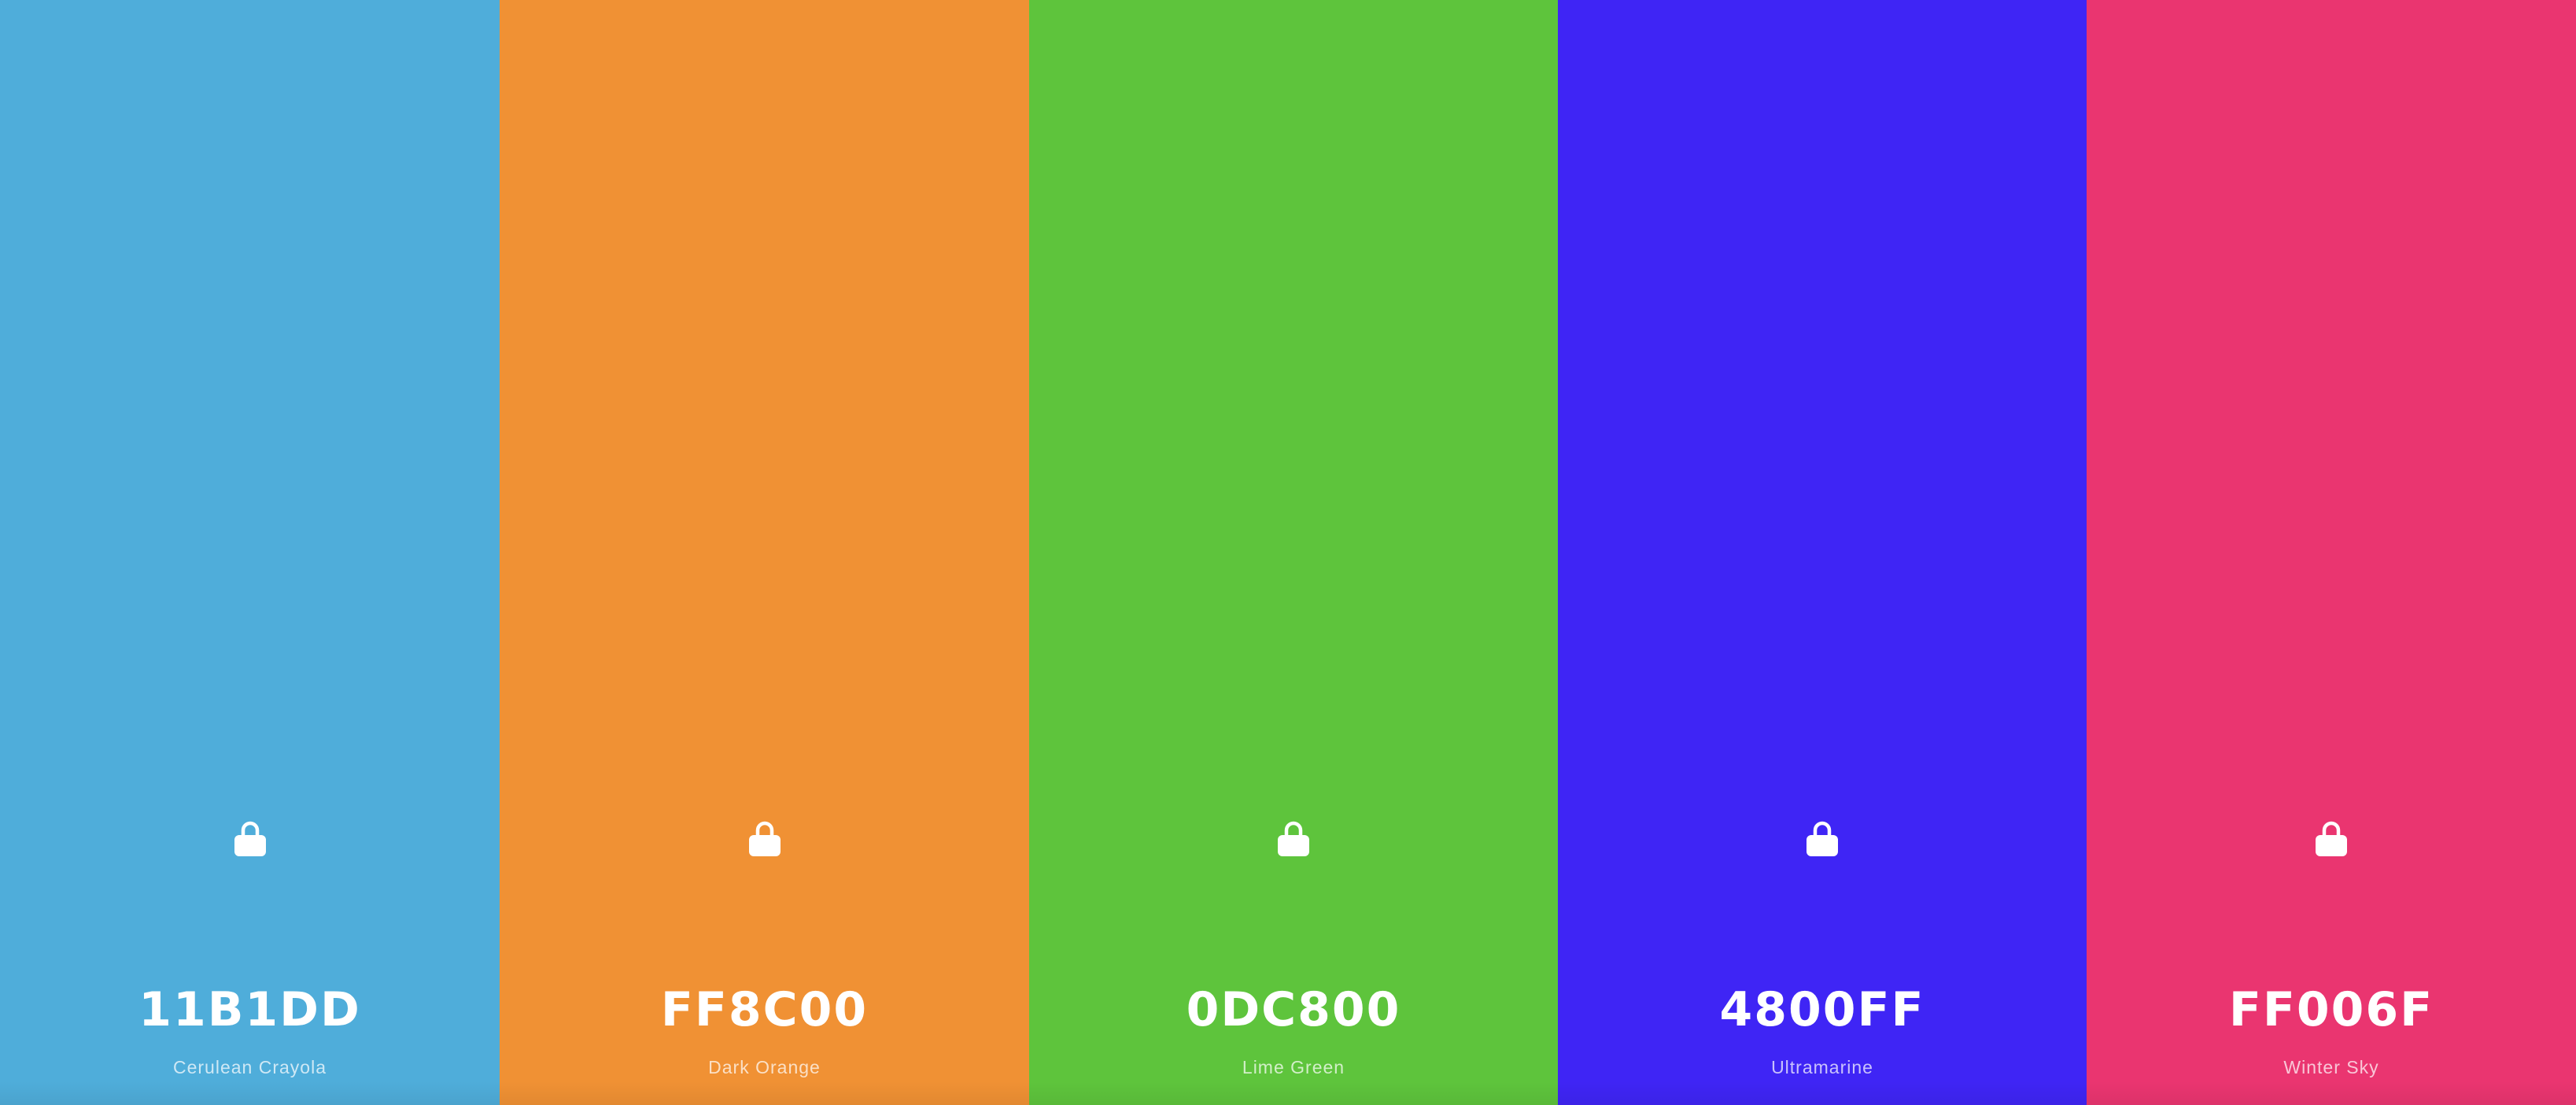 Image resolution: width=2576 pixels, height=1105 pixels. I want to click on hex-code: FF006F, so click(2331, 1009).